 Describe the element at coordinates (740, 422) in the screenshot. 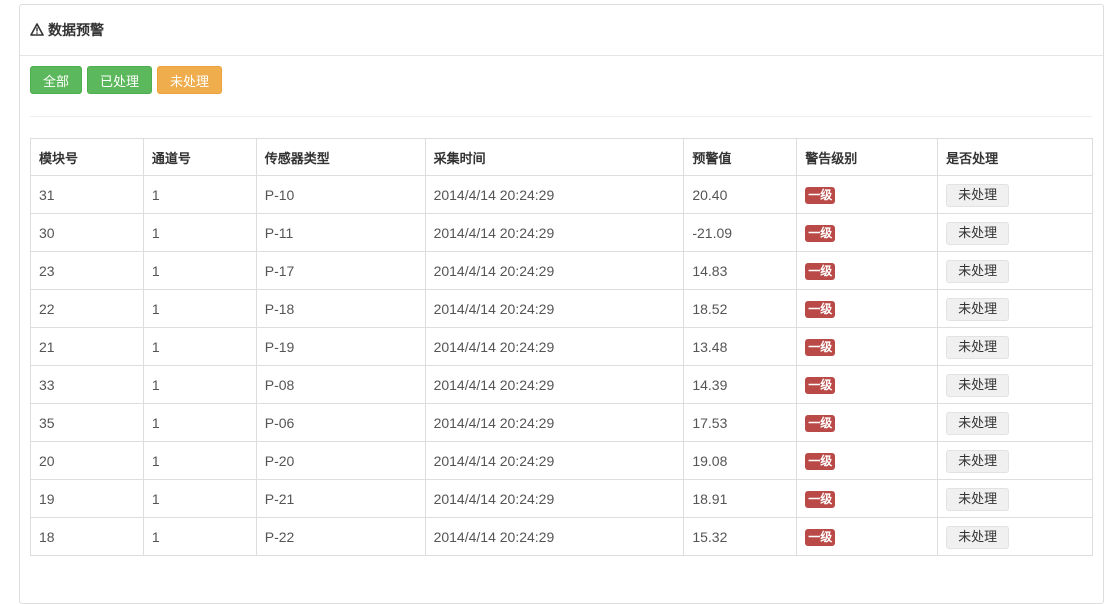

I see `cell-warning-value: 17.53` at that location.